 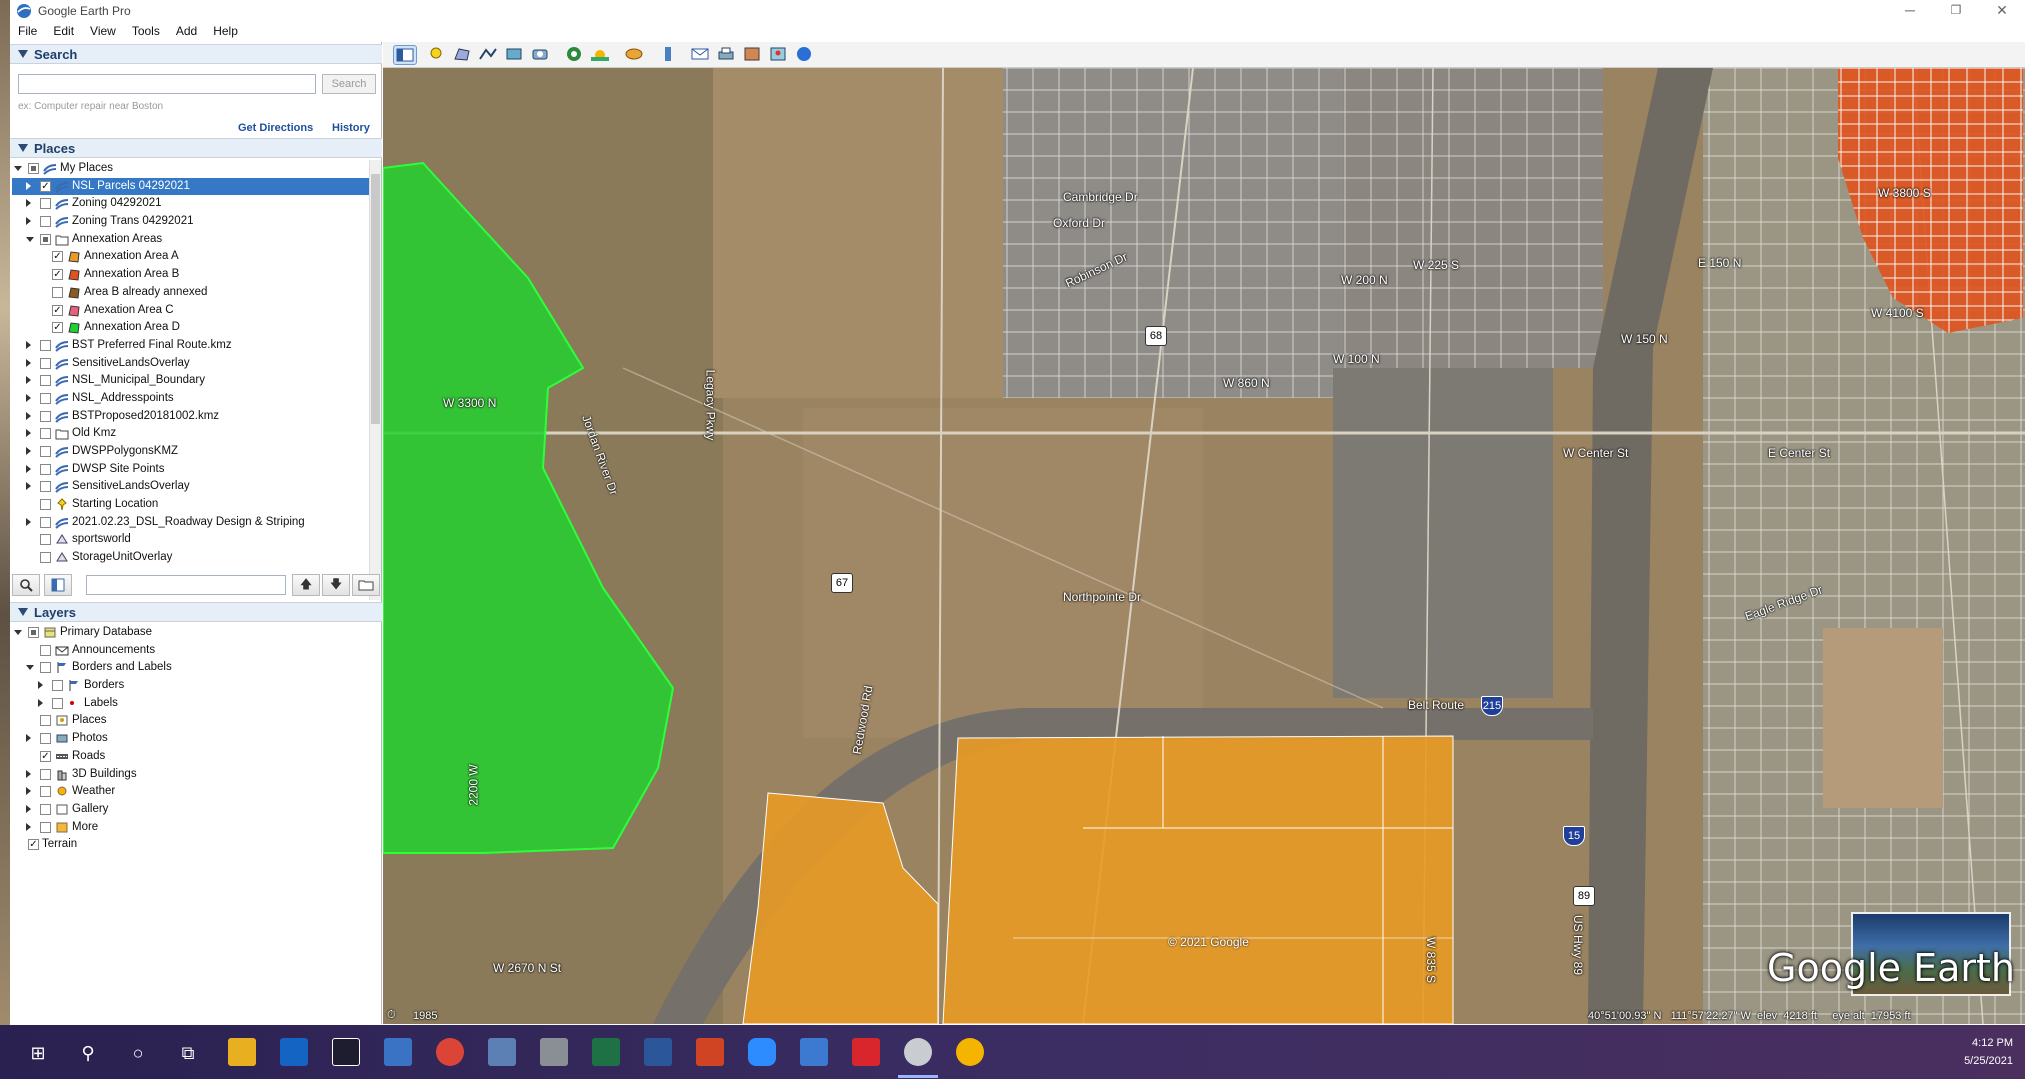 What do you see at coordinates (186, 30) in the screenshot?
I see `menu-add: Add` at bounding box center [186, 30].